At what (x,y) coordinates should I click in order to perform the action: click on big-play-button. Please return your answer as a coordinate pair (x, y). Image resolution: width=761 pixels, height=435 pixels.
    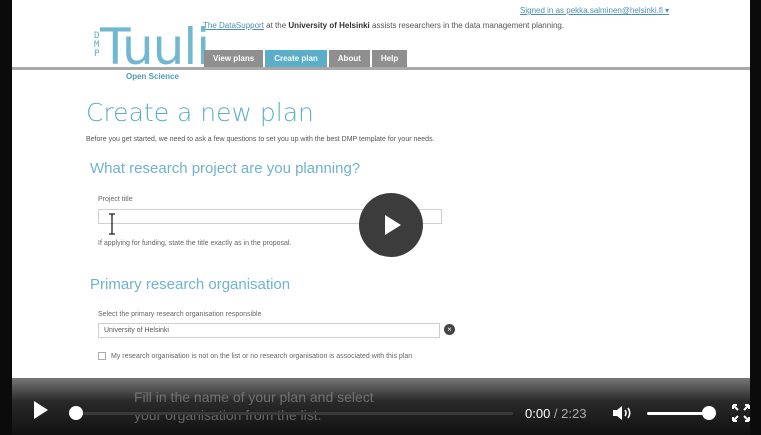
    Looking at the image, I should click on (391, 225).